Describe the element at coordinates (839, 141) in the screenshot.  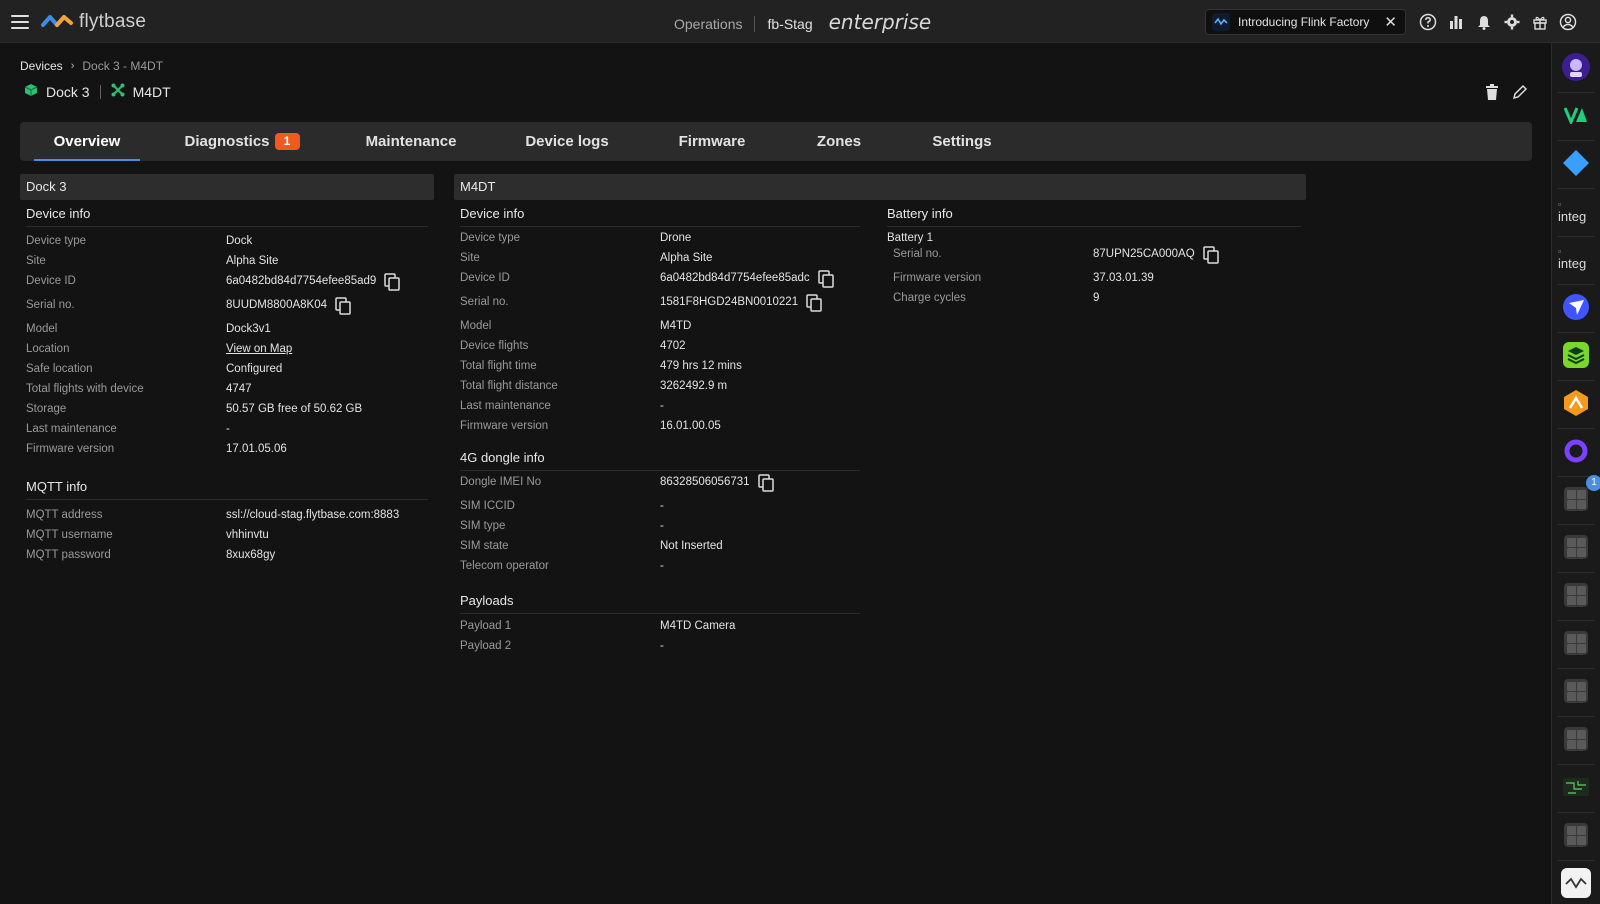
I see `tab-zones: Zones` at that location.